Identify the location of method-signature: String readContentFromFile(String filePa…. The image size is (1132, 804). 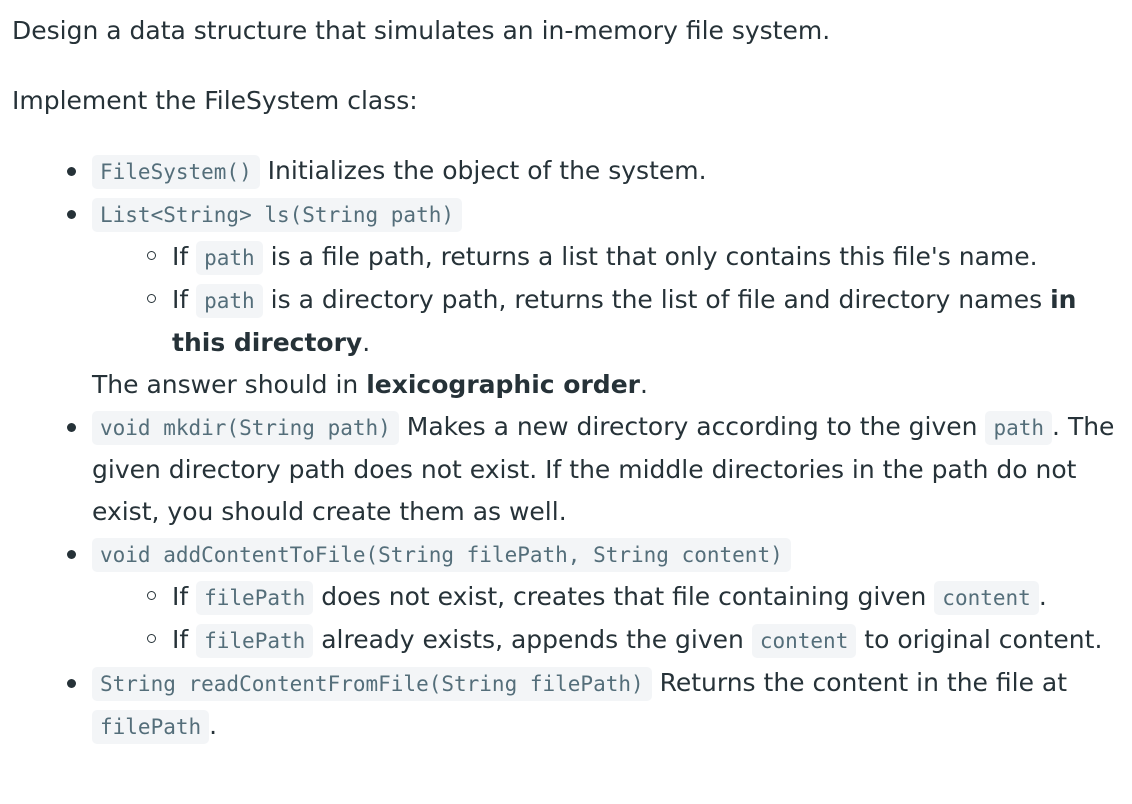
(372, 684).